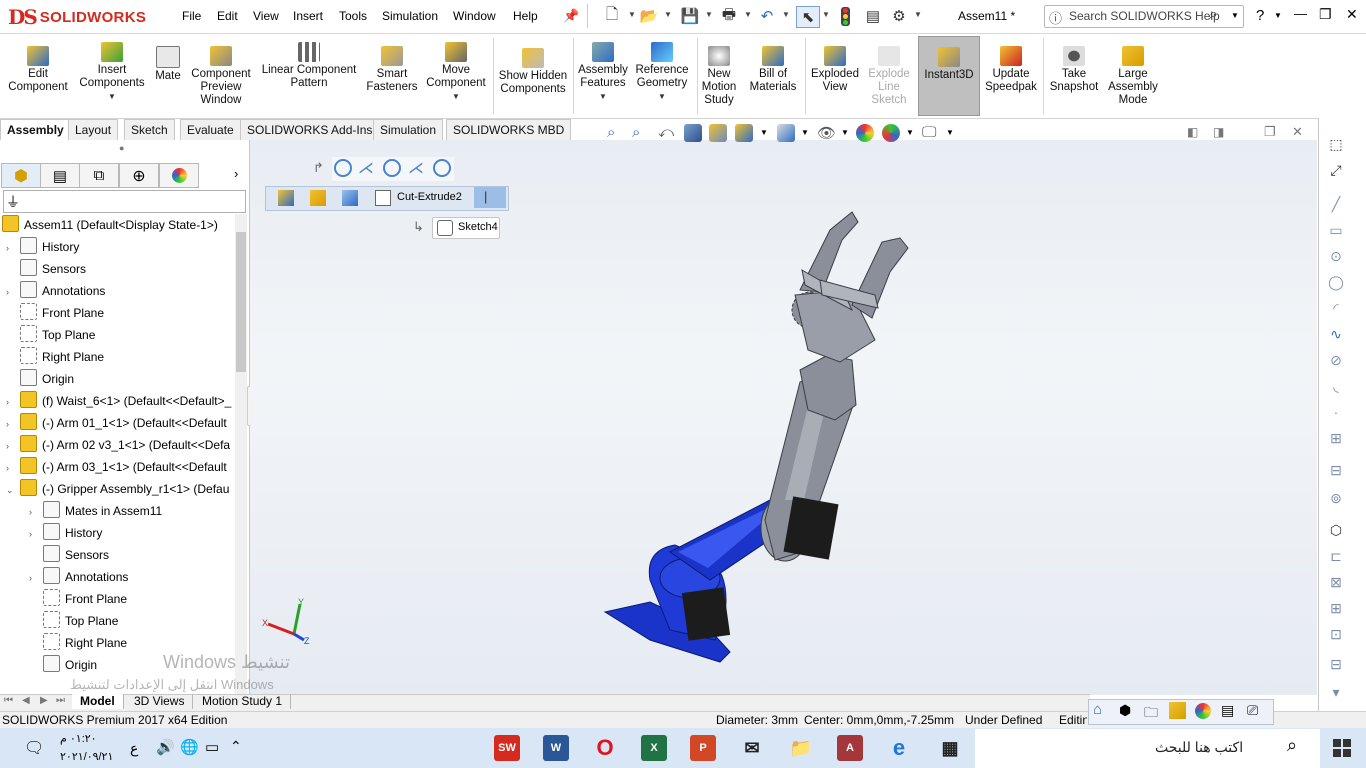  Describe the element at coordinates (1336, 583) in the screenshot. I see `custom-properties-icon: ⊠` at that location.